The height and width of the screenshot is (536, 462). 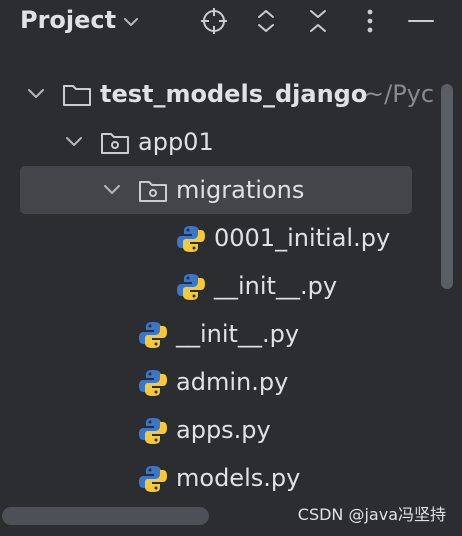 What do you see at coordinates (220, 142) in the screenshot?
I see `tree-node-app01: app01` at bounding box center [220, 142].